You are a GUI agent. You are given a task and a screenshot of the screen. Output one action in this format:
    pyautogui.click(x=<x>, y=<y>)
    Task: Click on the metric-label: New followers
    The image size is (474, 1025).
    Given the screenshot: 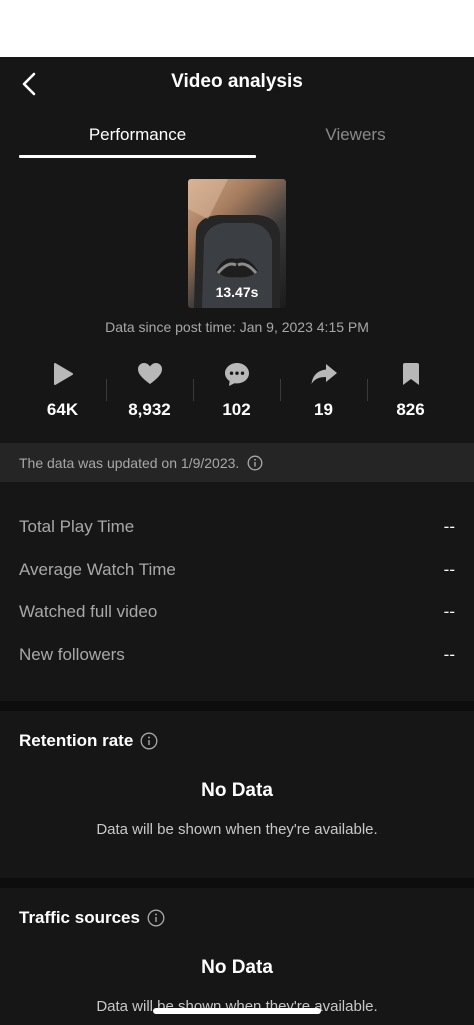 What is the action you would take?
    pyautogui.click(x=72, y=654)
    